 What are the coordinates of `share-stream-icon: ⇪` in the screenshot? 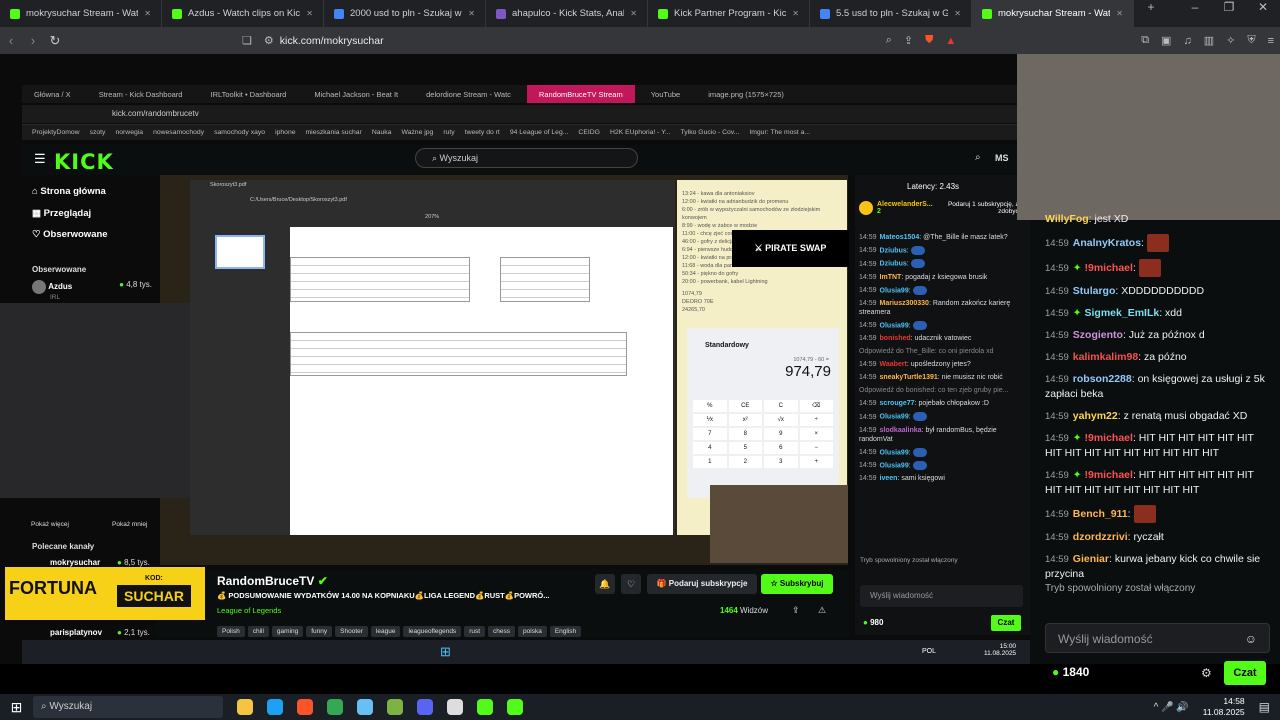 It's located at (796, 610).